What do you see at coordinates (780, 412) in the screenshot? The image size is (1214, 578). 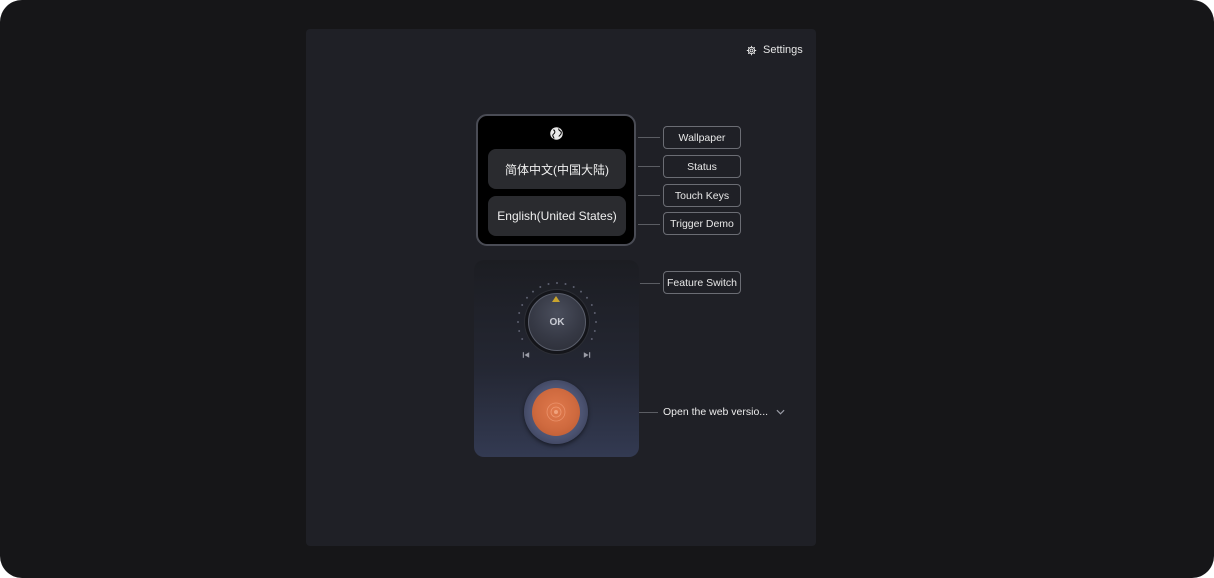 I see `chevron-down-icon` at bounding box center [780, 412].